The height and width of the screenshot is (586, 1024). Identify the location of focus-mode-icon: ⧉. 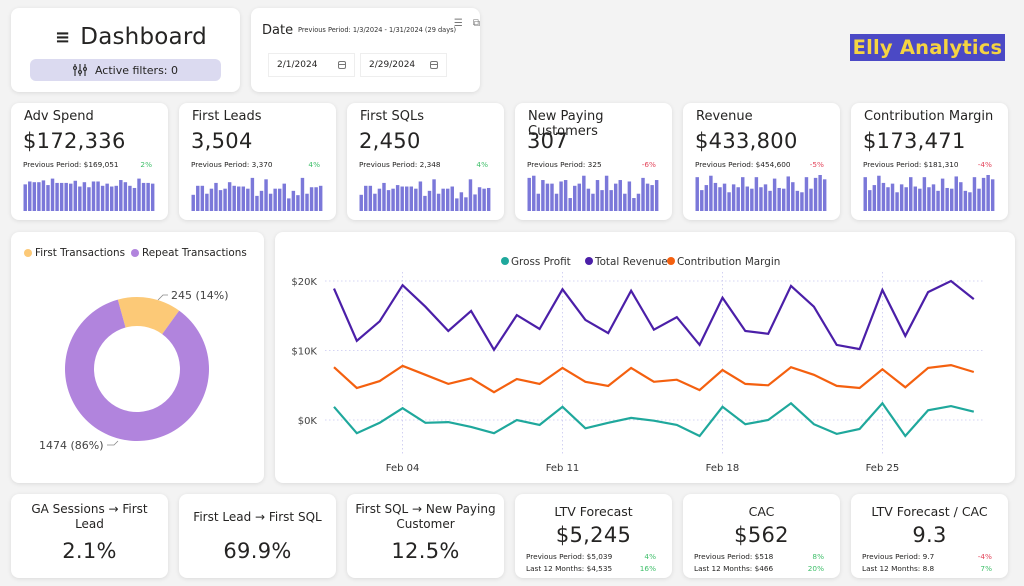
(476, 23).